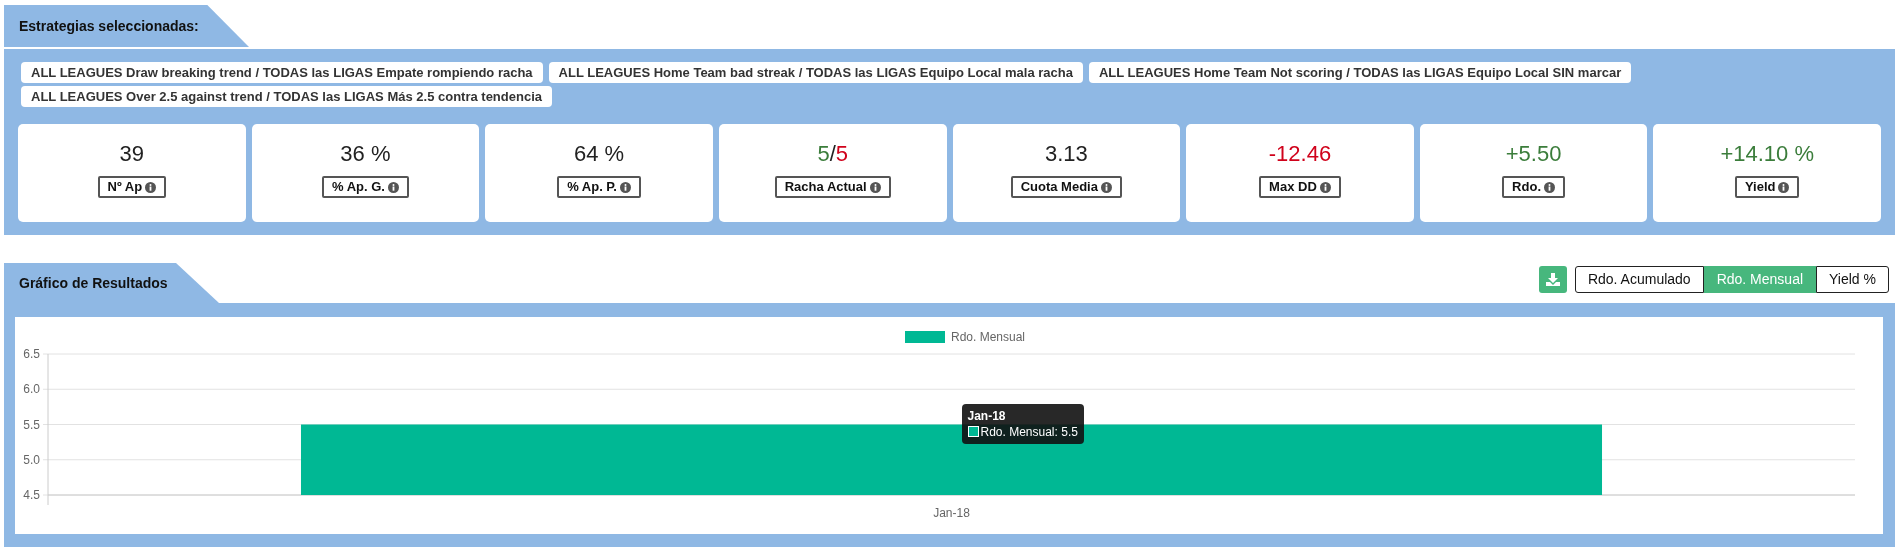 The width and height of the screenshot is (1901, 547). I want to click on chart-view-tab: Yield %, so click(1852, 279).